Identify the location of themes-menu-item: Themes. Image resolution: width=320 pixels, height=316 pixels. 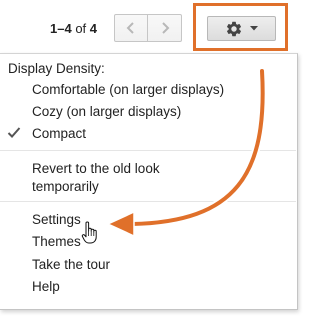
(56, 241).